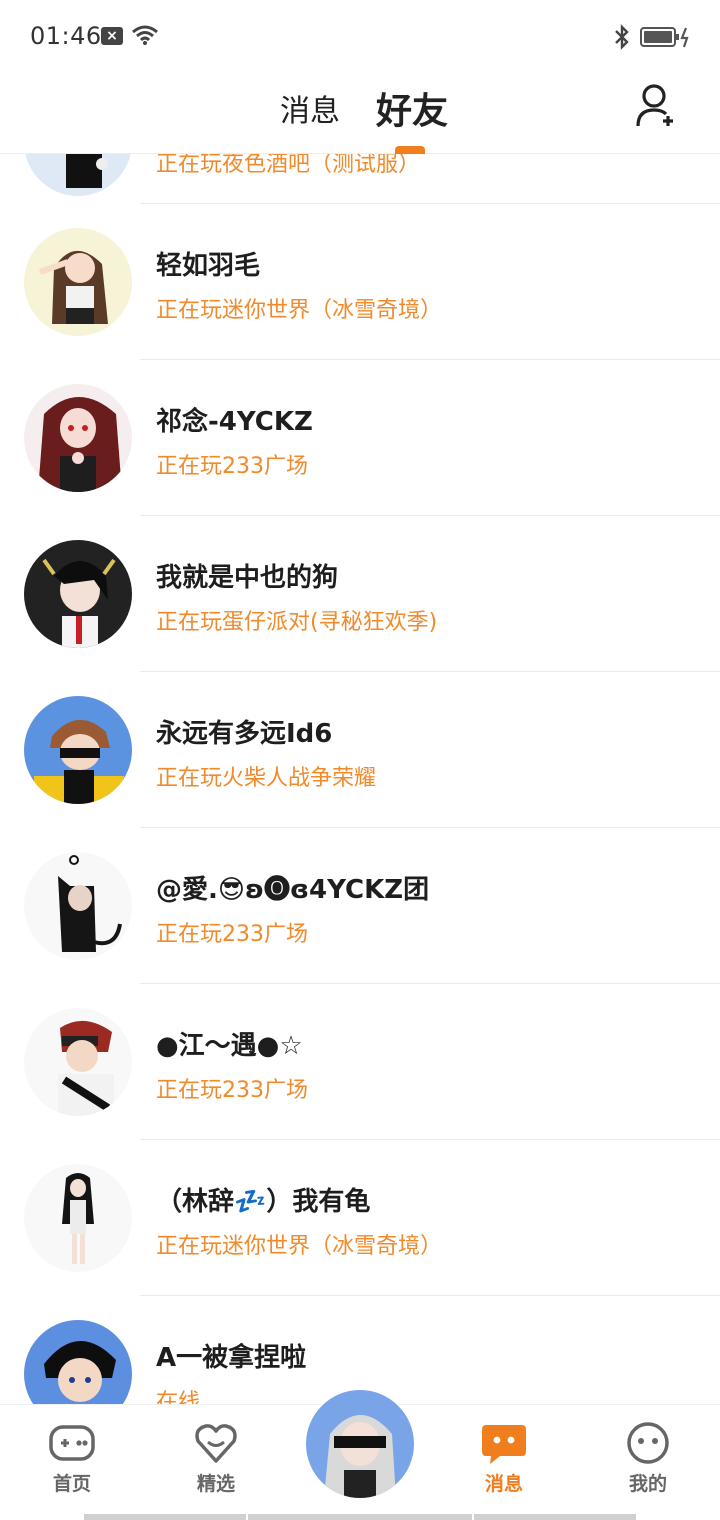 Image resolution: width=720 pixels, height=1520 pixels. I want to click on list-item: @愛.😎ʚ🅞ɞ4YCKZ团 正在玩233广场, so click(360, 906).